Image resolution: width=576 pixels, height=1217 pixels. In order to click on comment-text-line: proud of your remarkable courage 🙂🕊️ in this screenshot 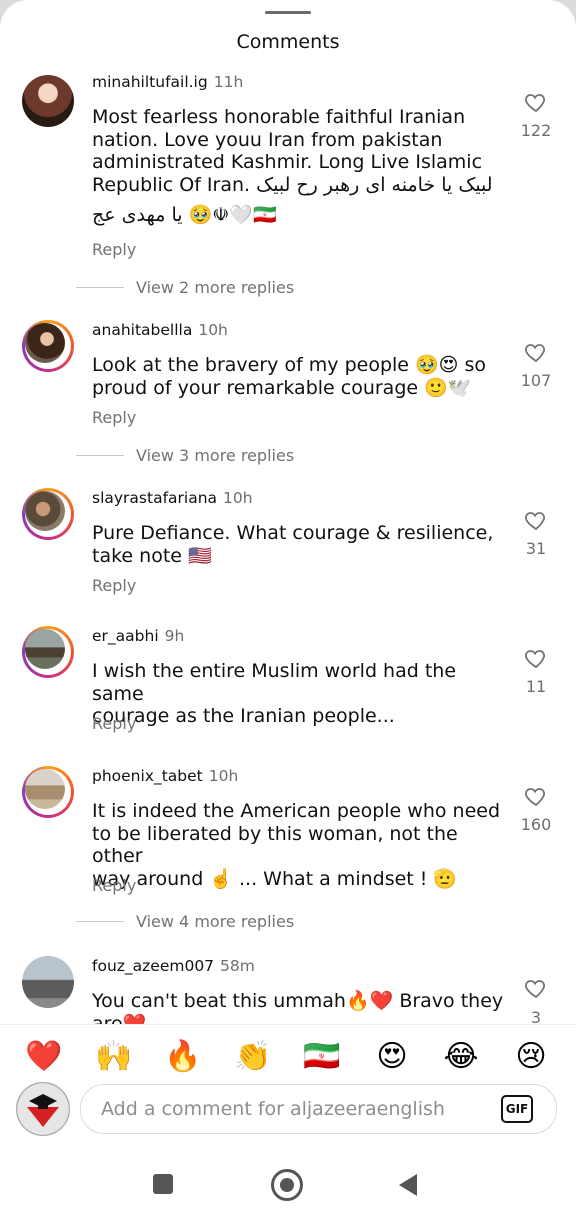, I will do `click(282, 387)`.